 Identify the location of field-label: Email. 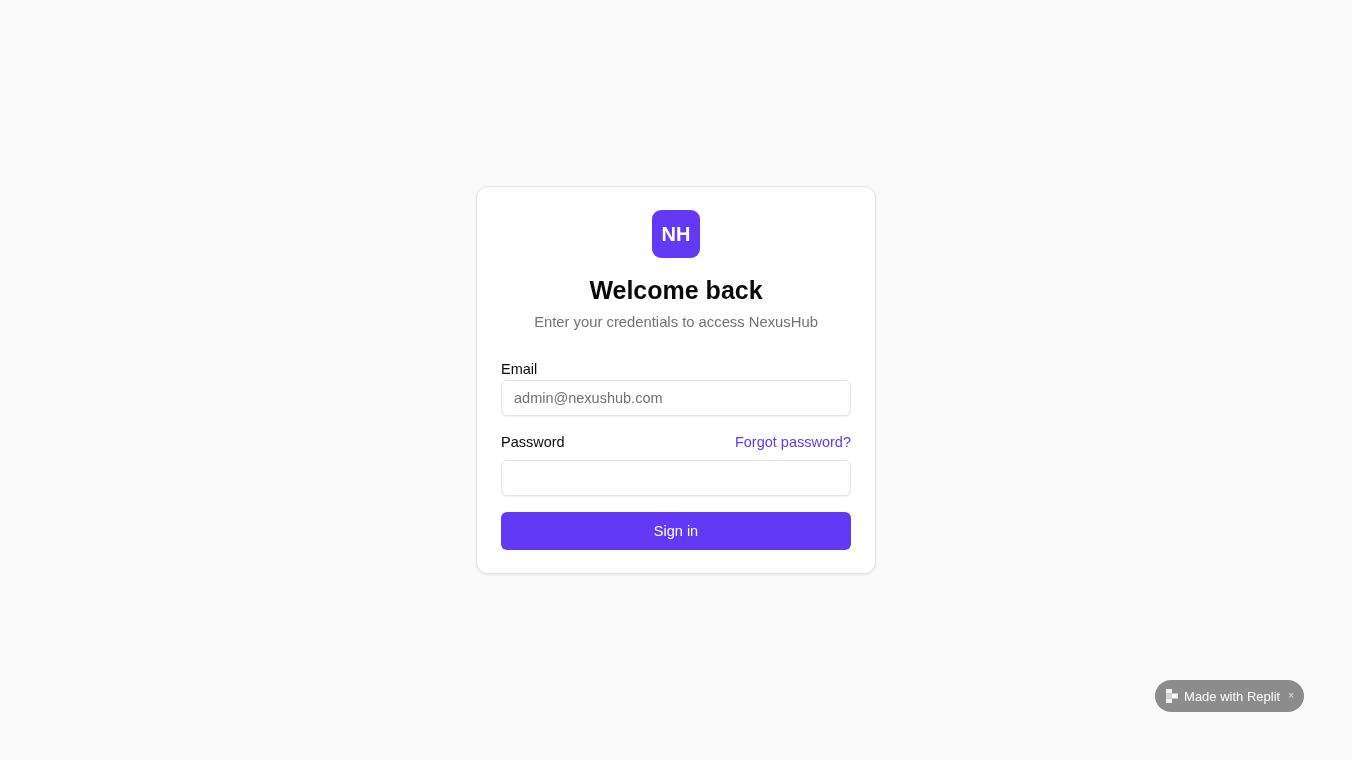
(519, 369).